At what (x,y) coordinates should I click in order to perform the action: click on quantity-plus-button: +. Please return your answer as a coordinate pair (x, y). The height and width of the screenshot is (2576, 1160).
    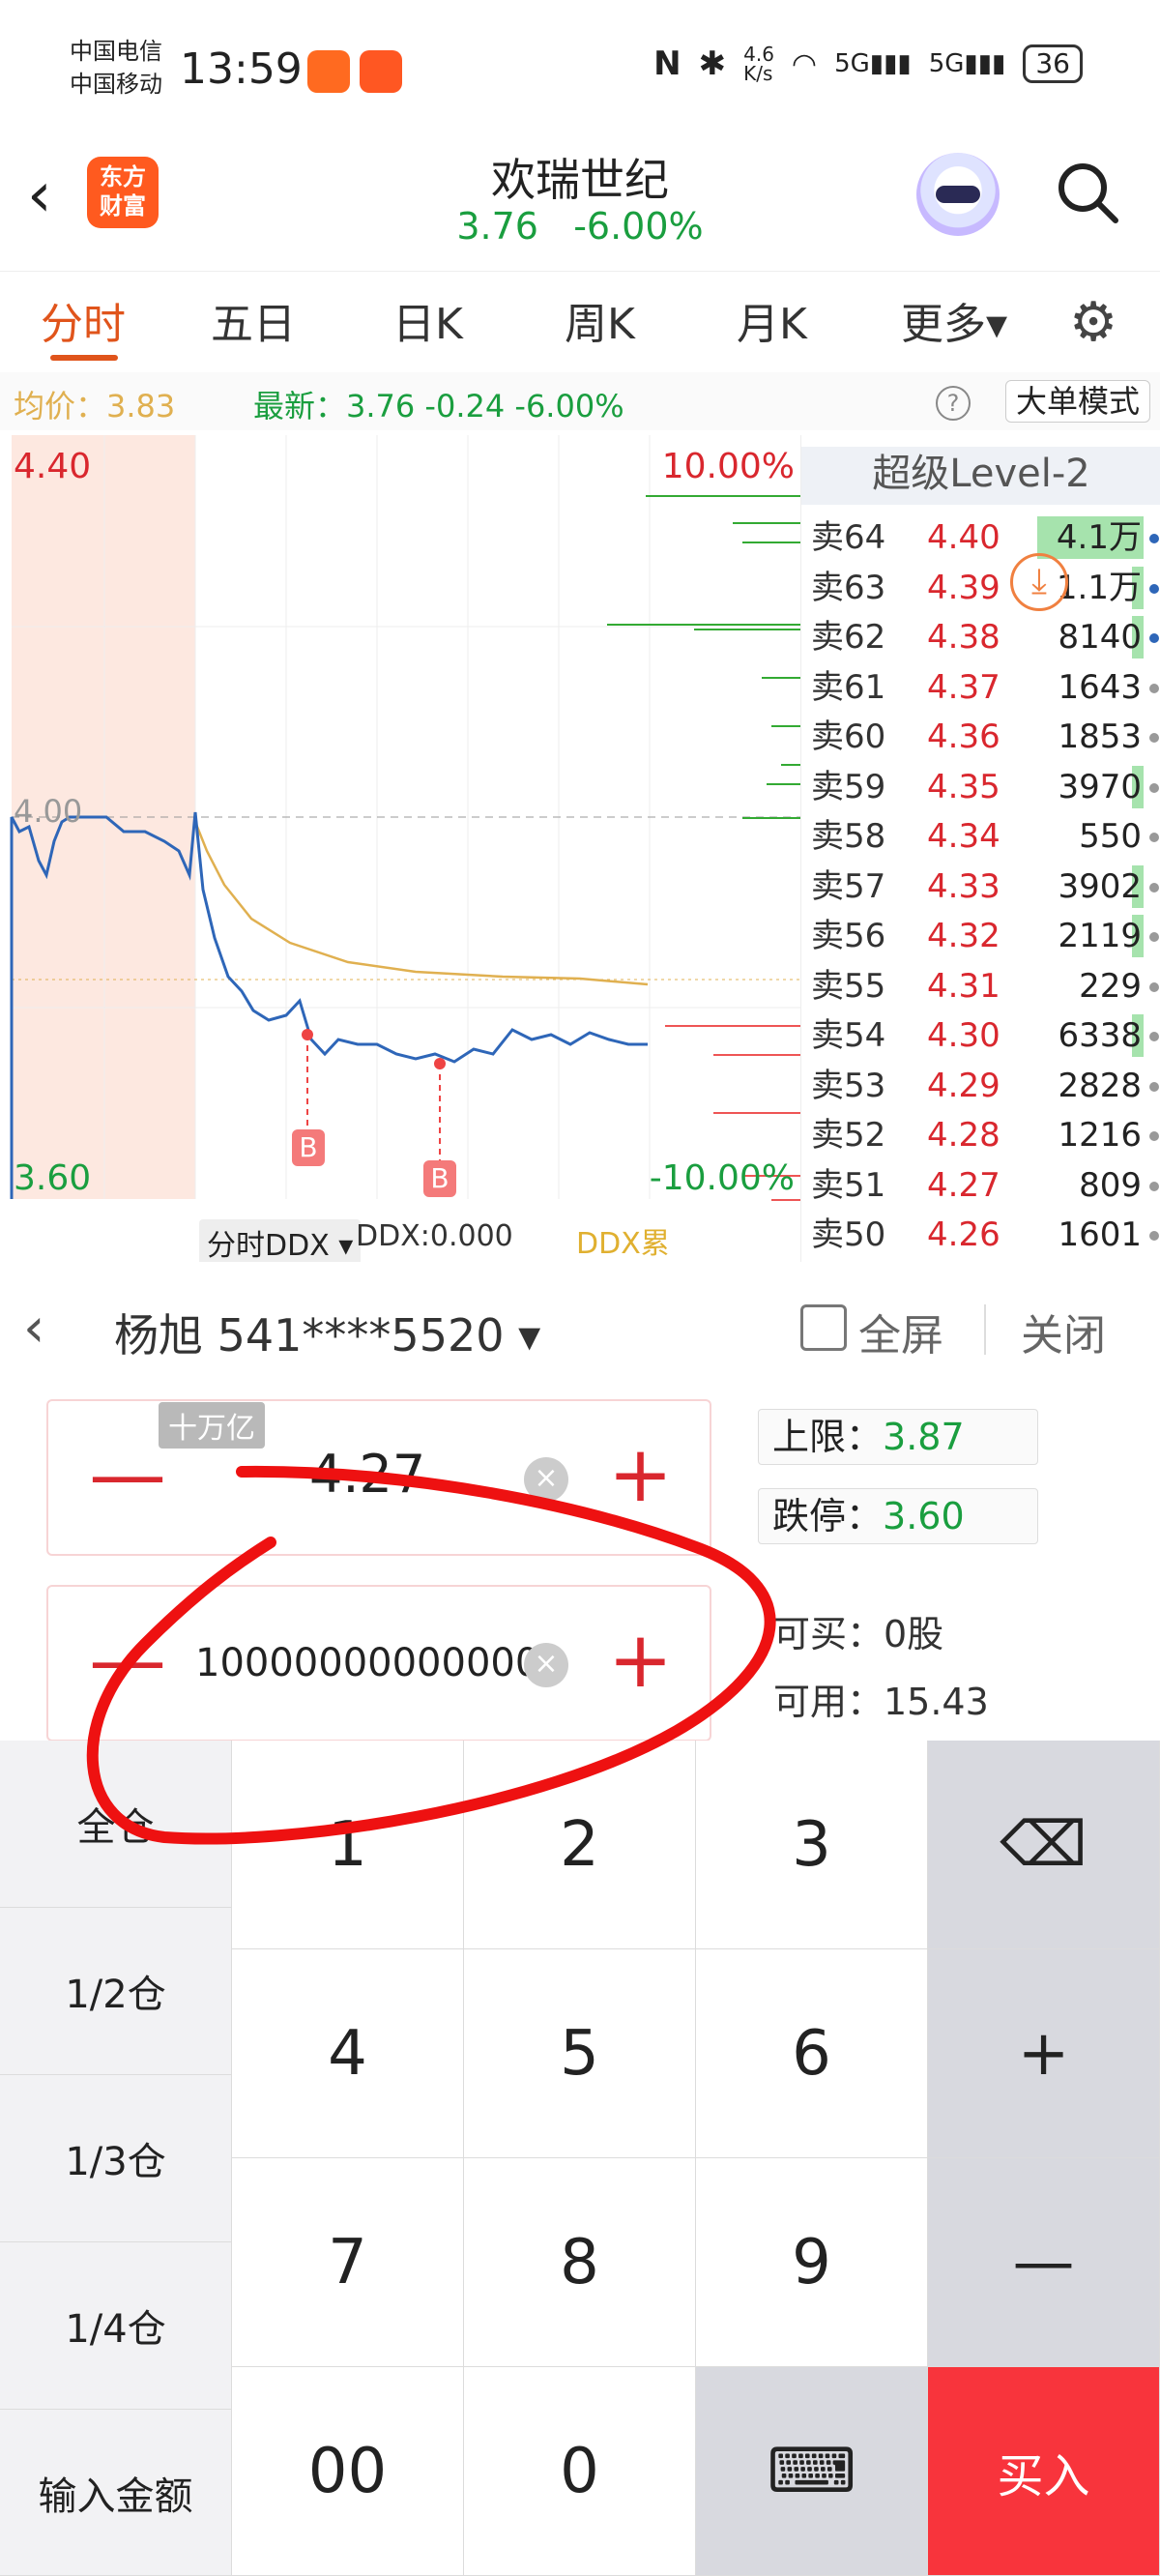
    Looking at the image, I should click on (640, 1660).